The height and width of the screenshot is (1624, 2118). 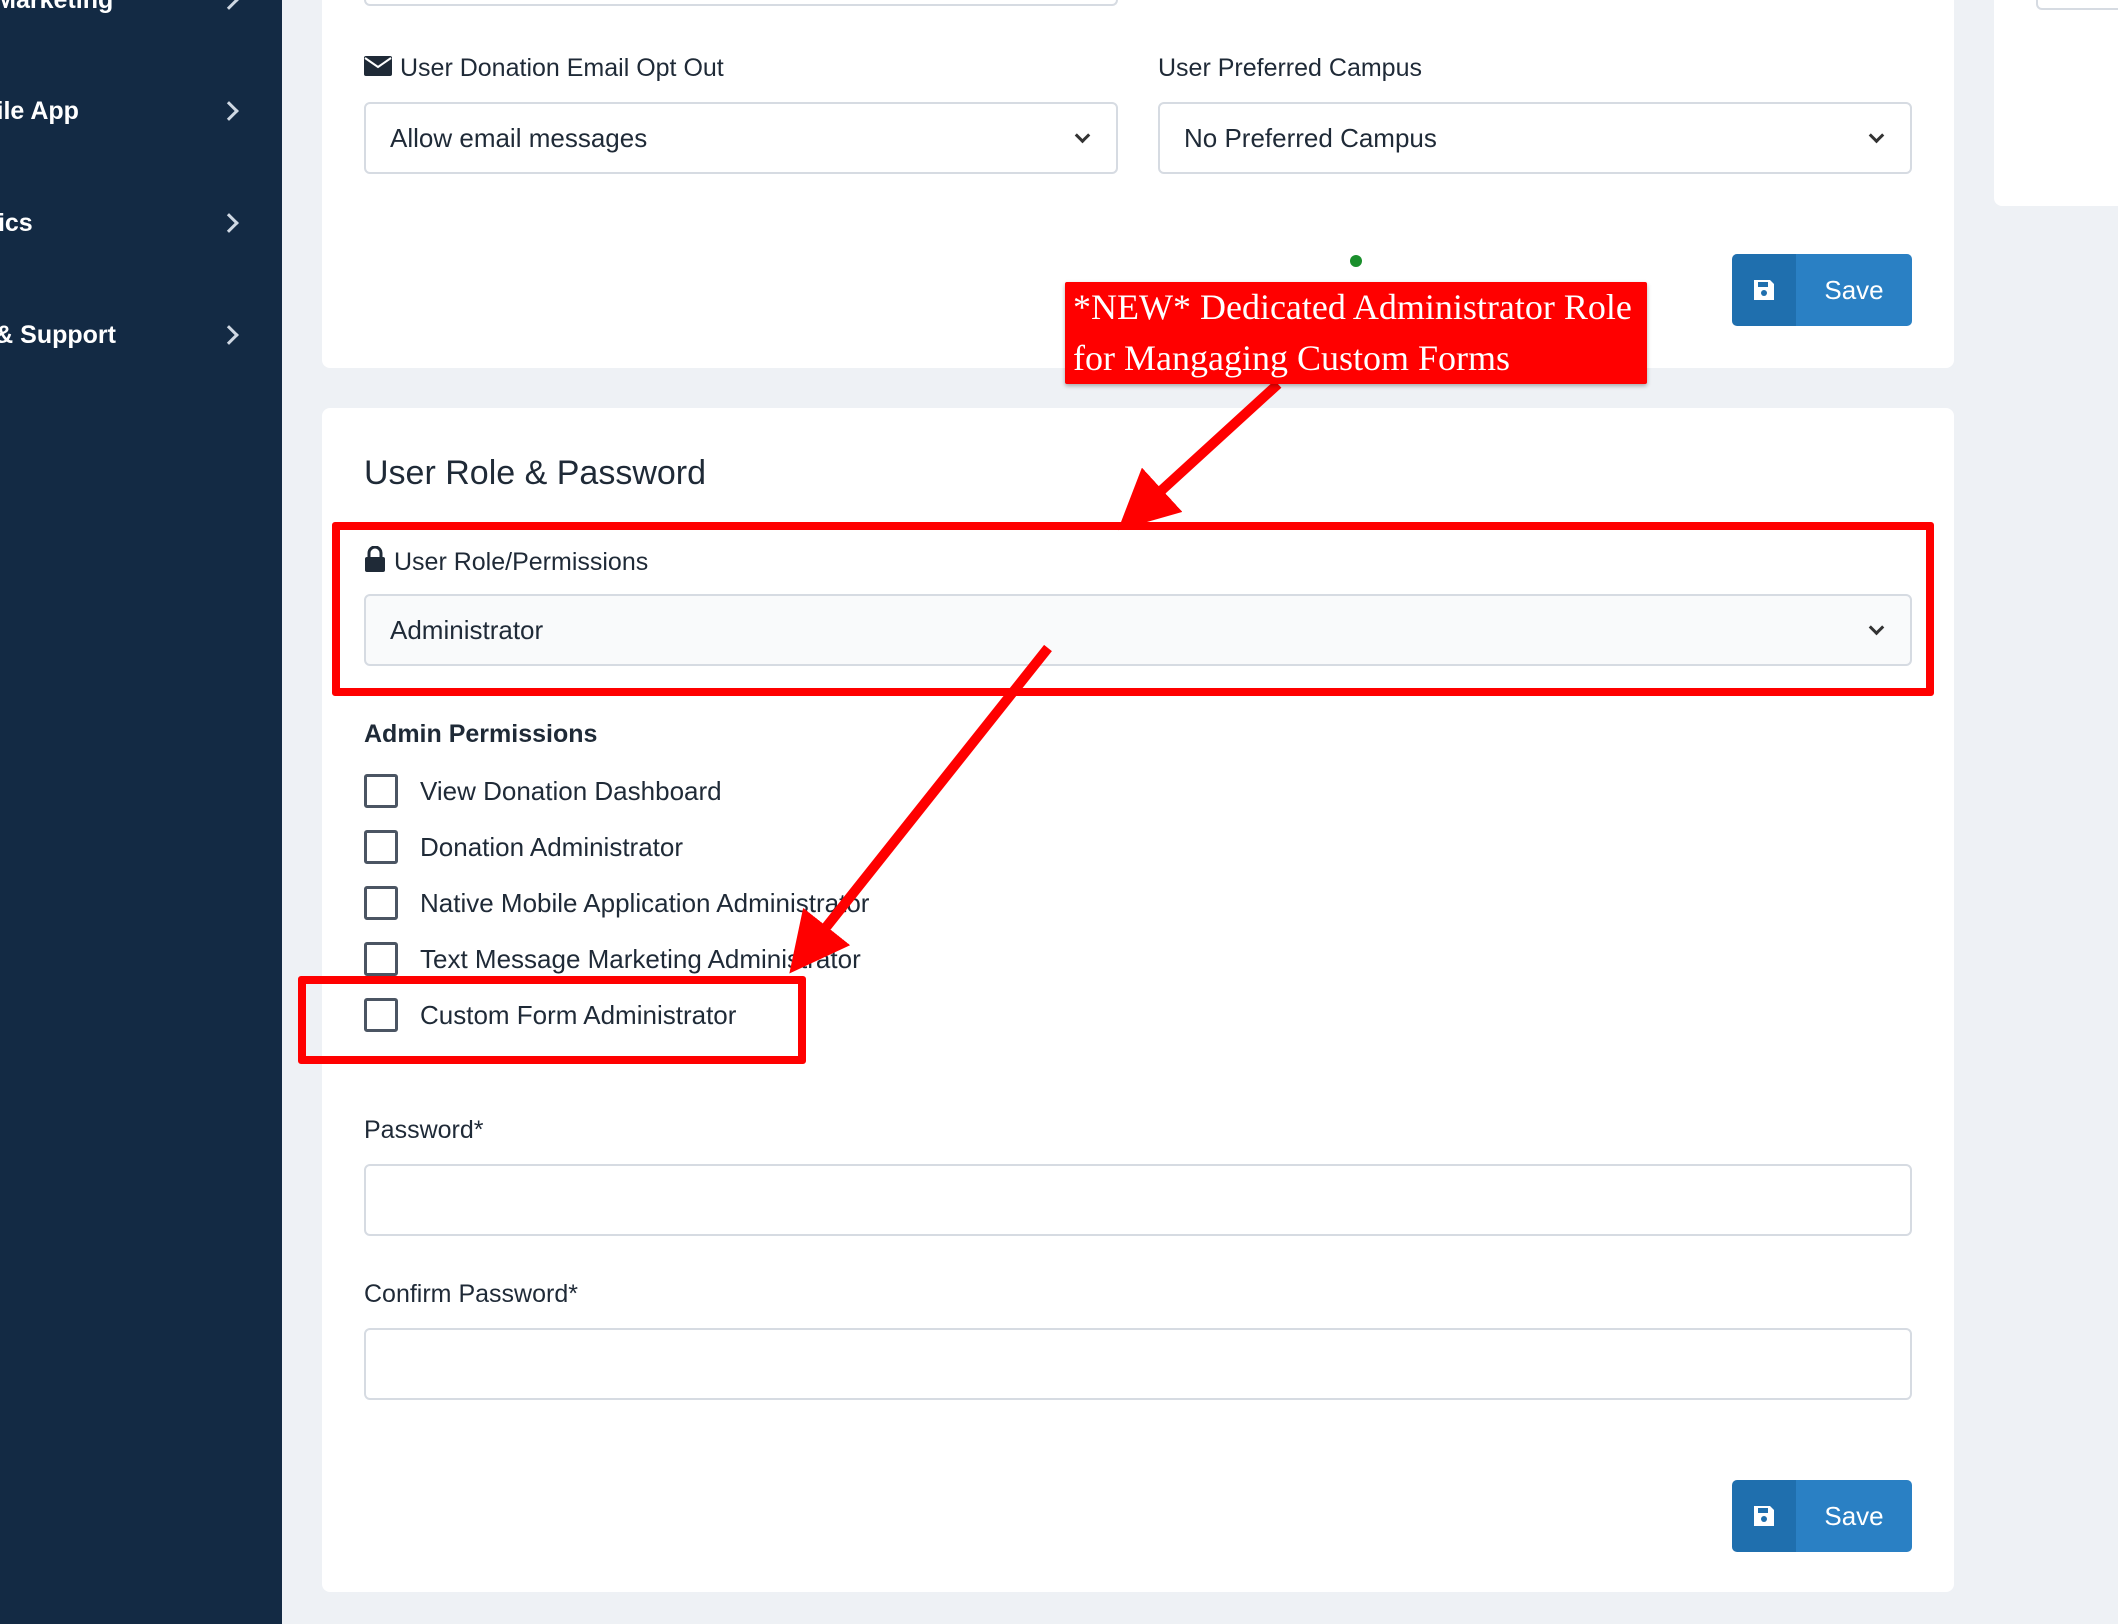 What do you see at coordinates (471, 1294) in the screenshot?
I see `confirm-password-label: Confirm Password*` at bounding box center [471, 1294].